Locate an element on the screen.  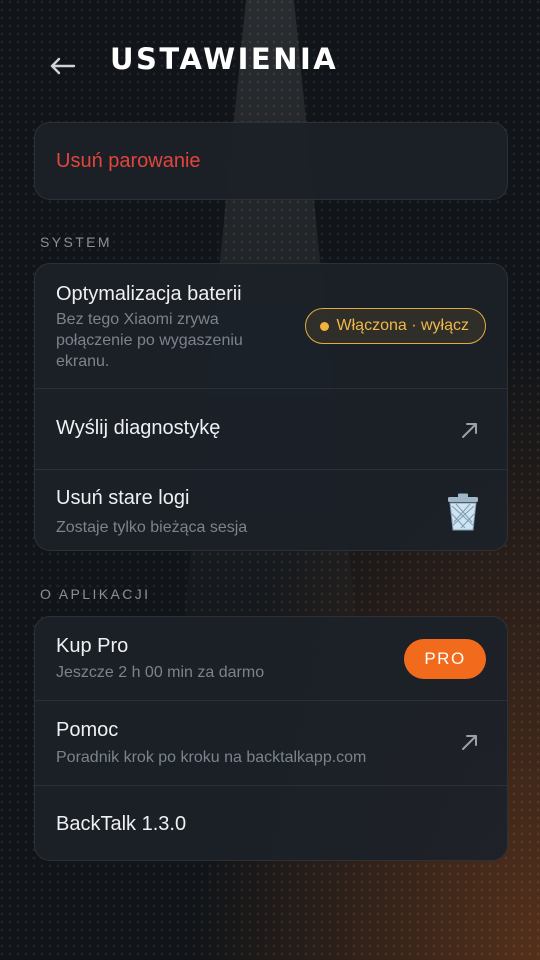
arrow-left-icon is located at coordinates (63, 66).